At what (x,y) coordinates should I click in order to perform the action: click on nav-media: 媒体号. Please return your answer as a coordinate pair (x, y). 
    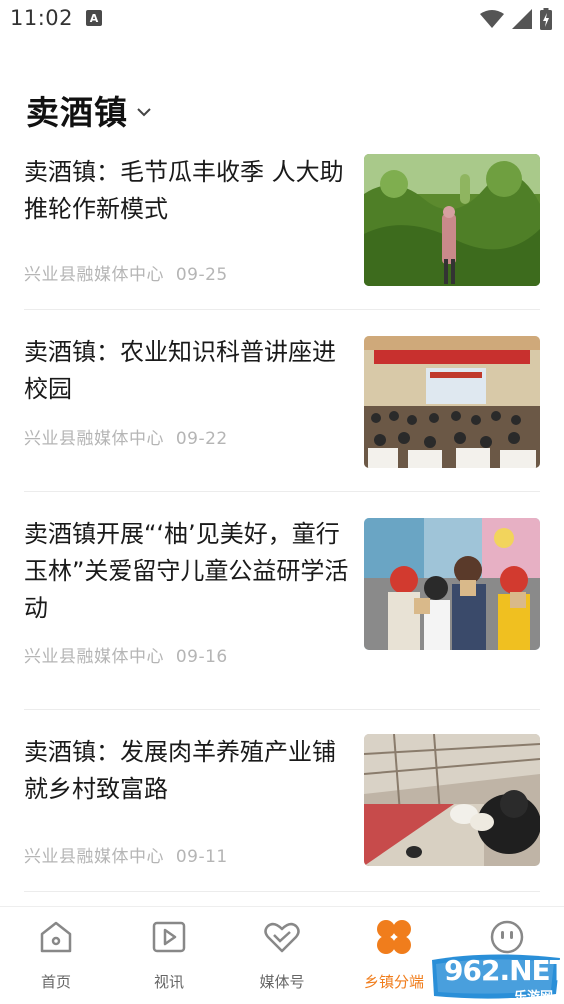
    Looking at the image, I should click on (282, 957).